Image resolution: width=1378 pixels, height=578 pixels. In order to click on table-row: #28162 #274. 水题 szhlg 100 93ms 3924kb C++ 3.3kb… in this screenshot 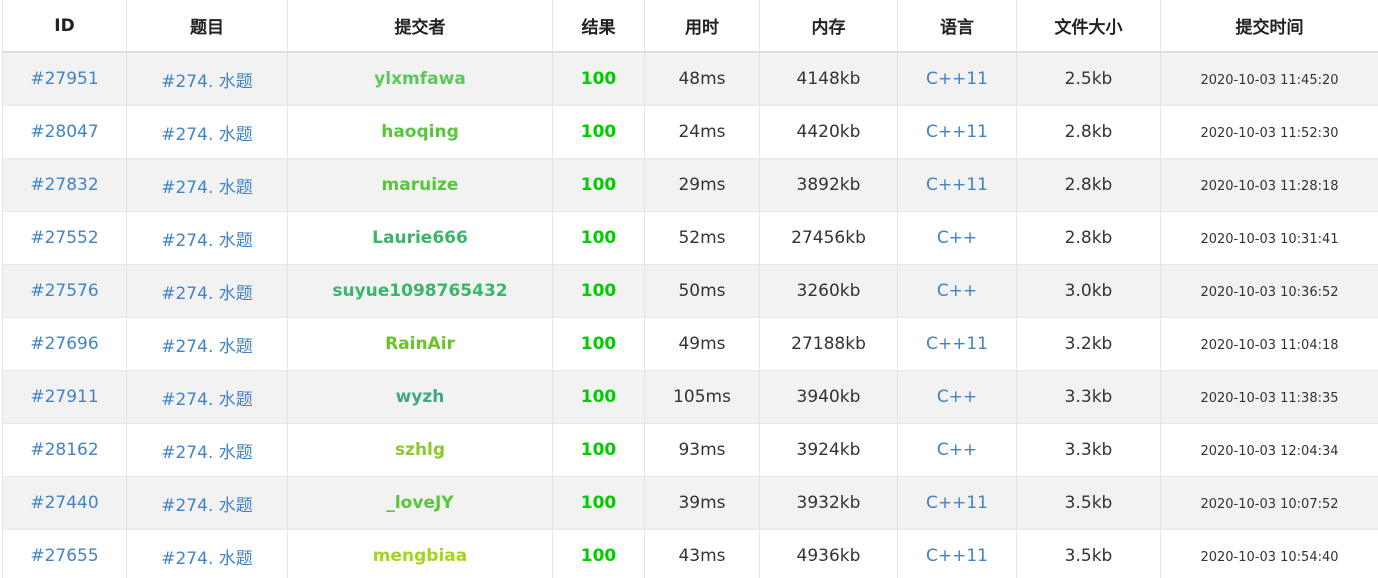, I will do `click(690, 450)`.